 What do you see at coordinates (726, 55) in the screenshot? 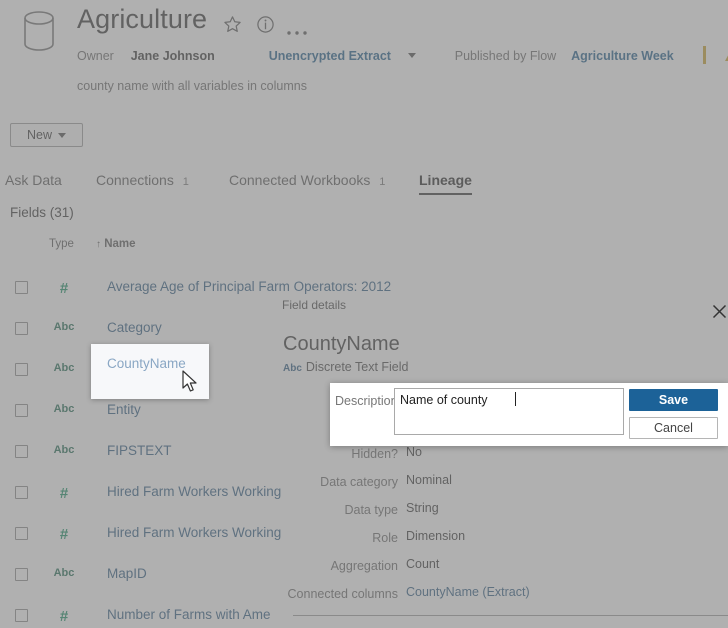
I see `warning-triangle-icon` at bounding box center [726, 55].